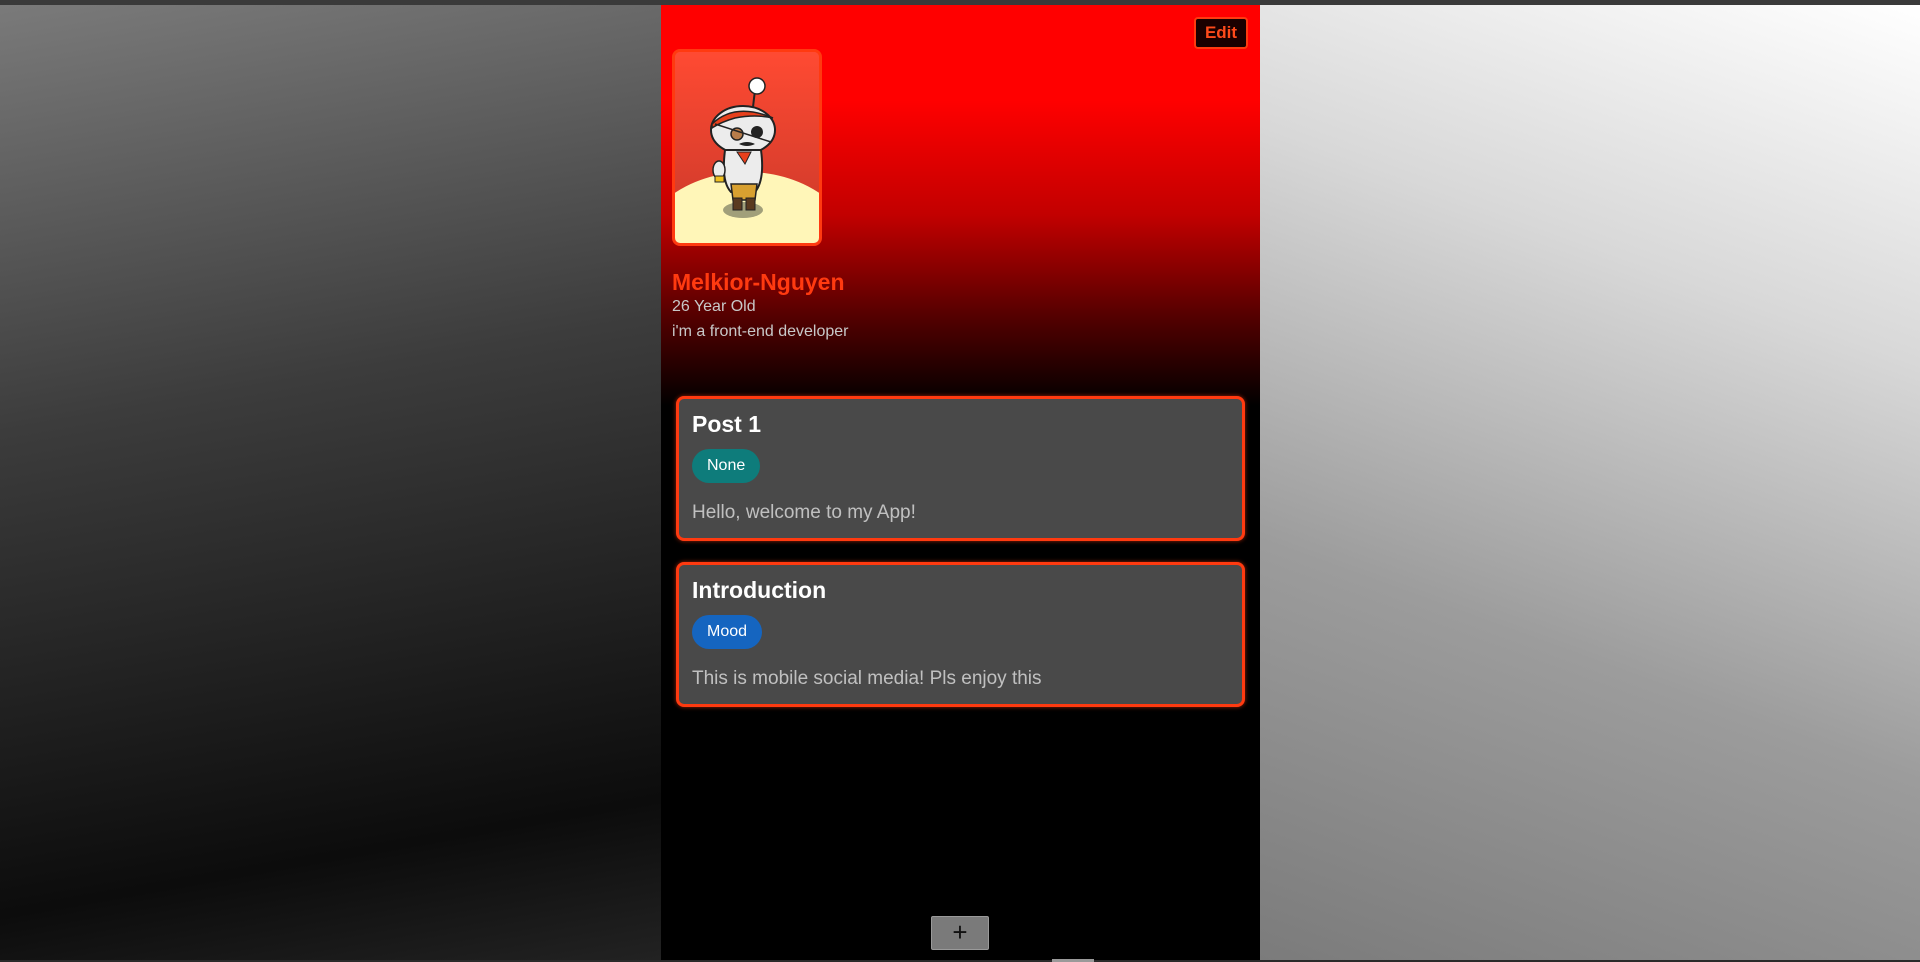  What do you see at coordinates (726, 466) in the screenshot?
I see `post-tag-badge: None` at bounding box center [726, 466].